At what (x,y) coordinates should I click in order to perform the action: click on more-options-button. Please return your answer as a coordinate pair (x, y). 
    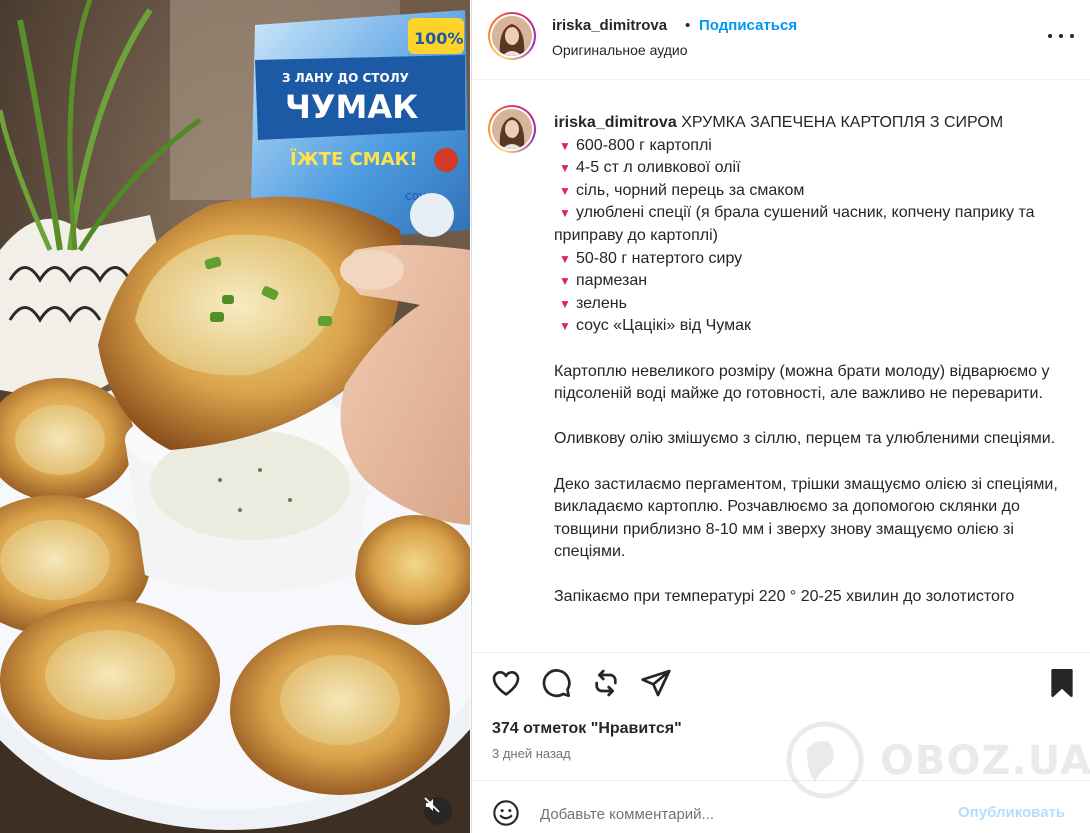
    Looking at the image, I should click on (1061, 36).